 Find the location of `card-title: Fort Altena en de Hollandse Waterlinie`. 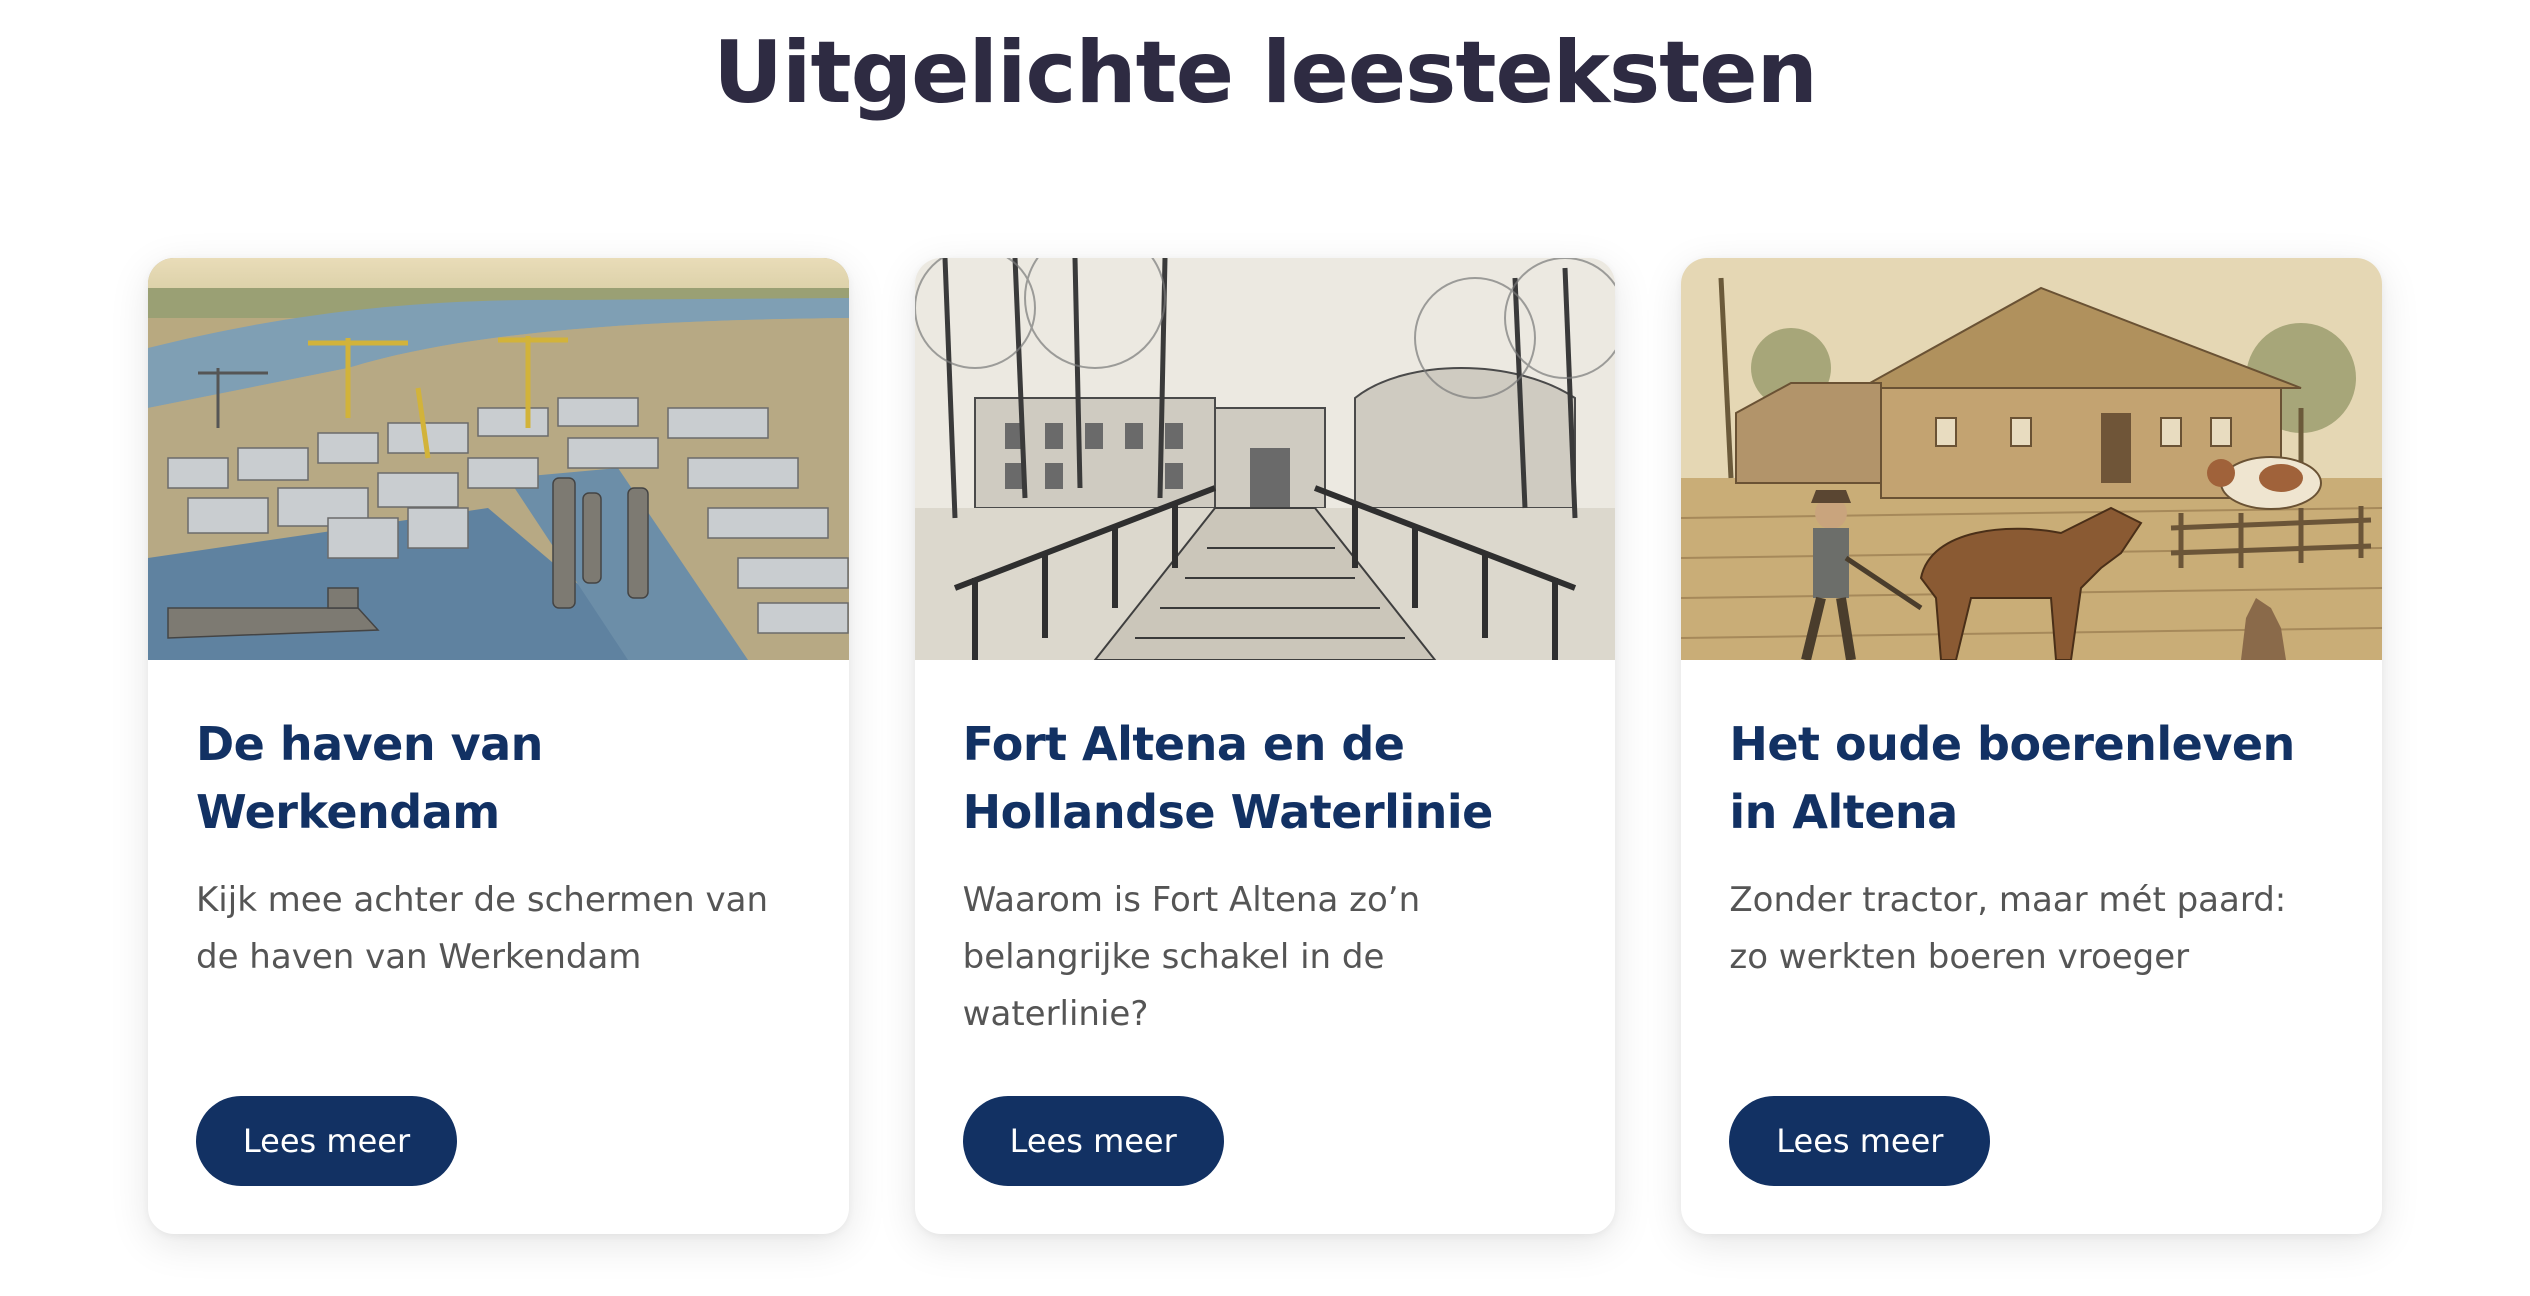

card-title: Fort Altena en de Hollandse Waterlinie is located at coordinates (1265, 778).